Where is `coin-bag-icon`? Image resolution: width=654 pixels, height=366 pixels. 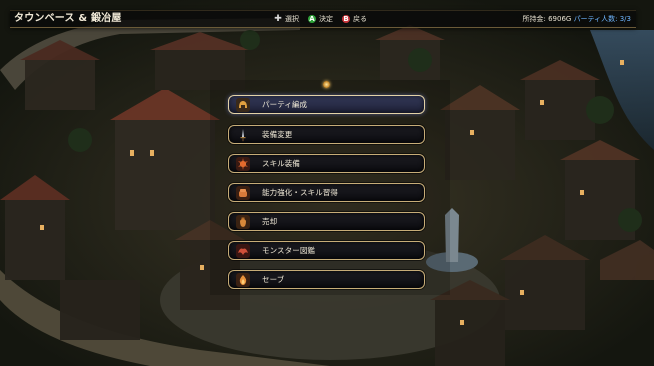 coin-bag-icon is located at coordinates (243, 221).